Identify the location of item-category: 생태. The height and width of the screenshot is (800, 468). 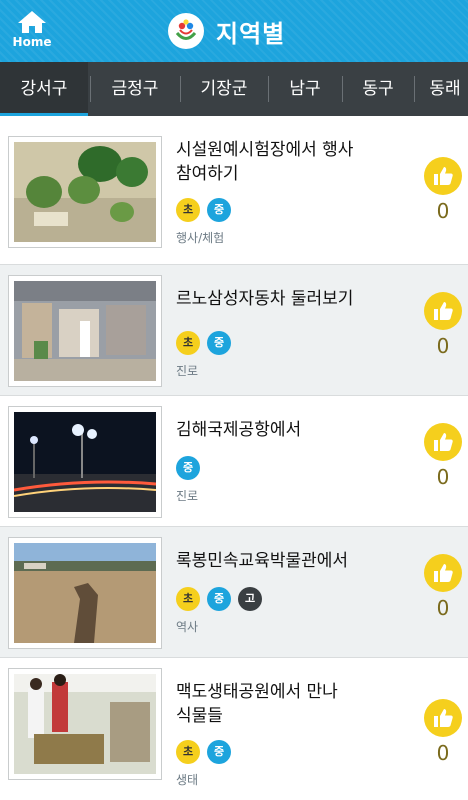
(187, 780).